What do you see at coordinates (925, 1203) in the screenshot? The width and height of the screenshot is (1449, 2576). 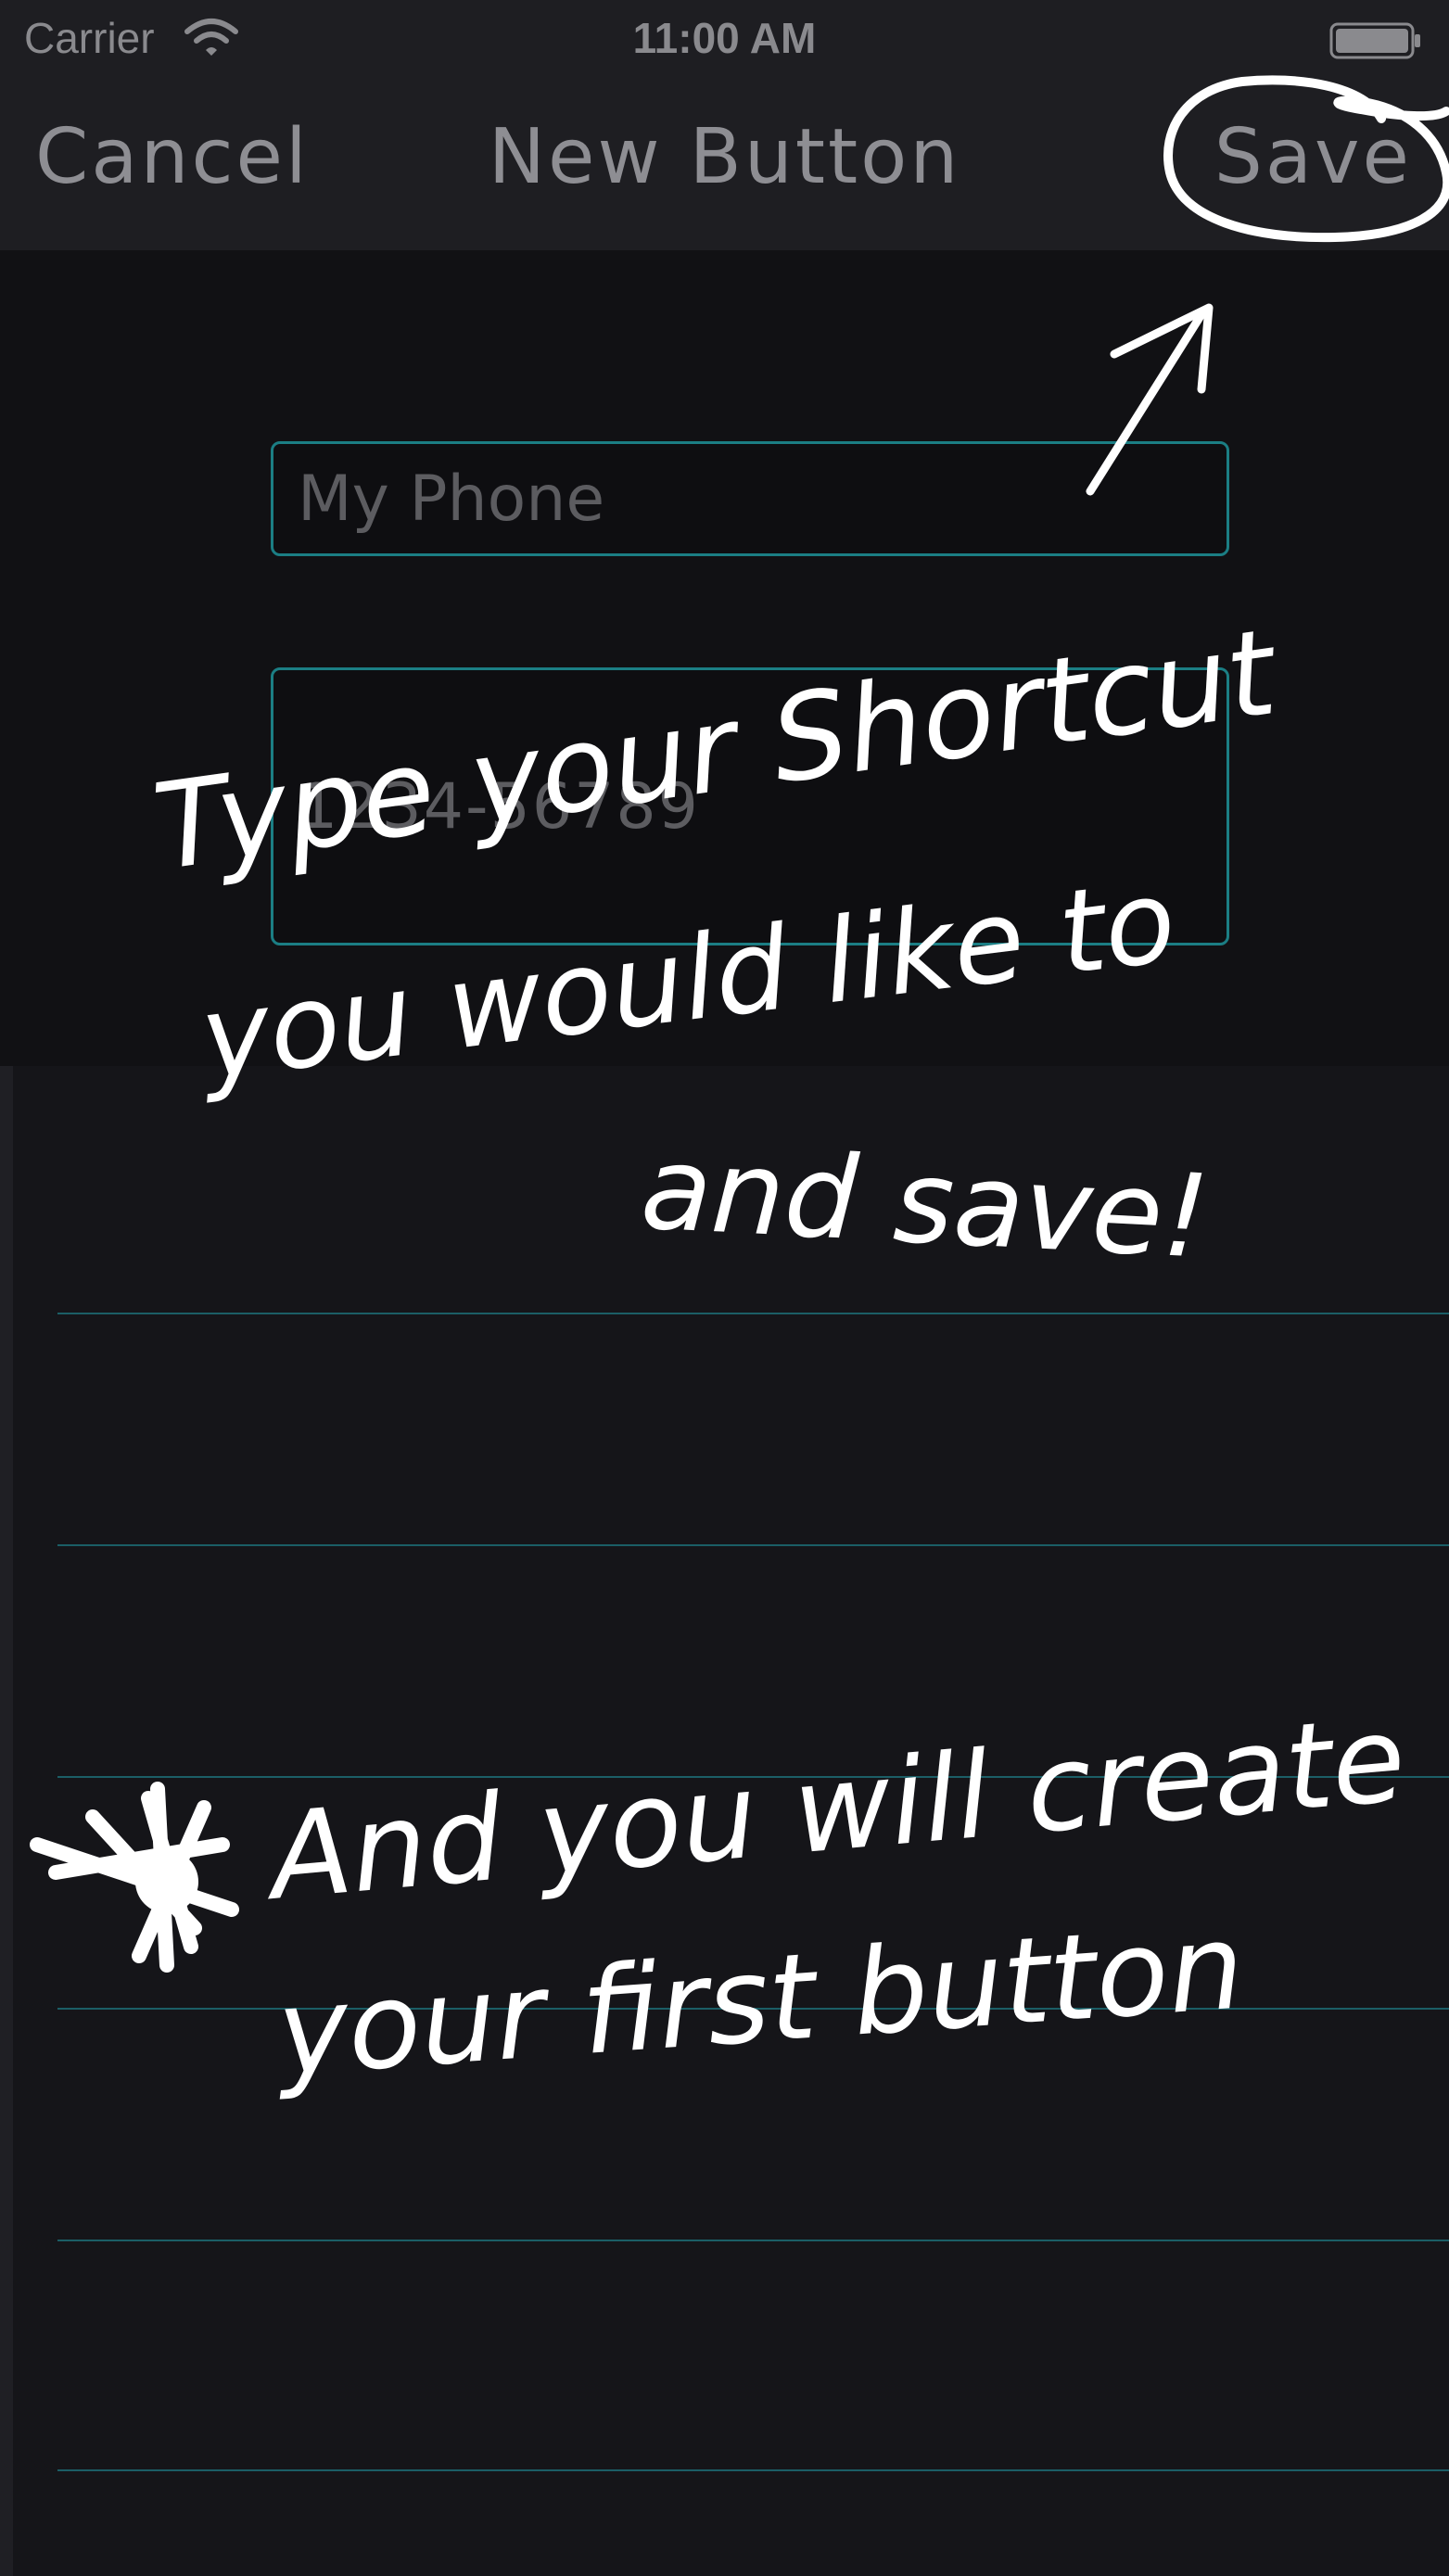 I see `hint-line-3: and save!` at bounding box center [925, 1203].